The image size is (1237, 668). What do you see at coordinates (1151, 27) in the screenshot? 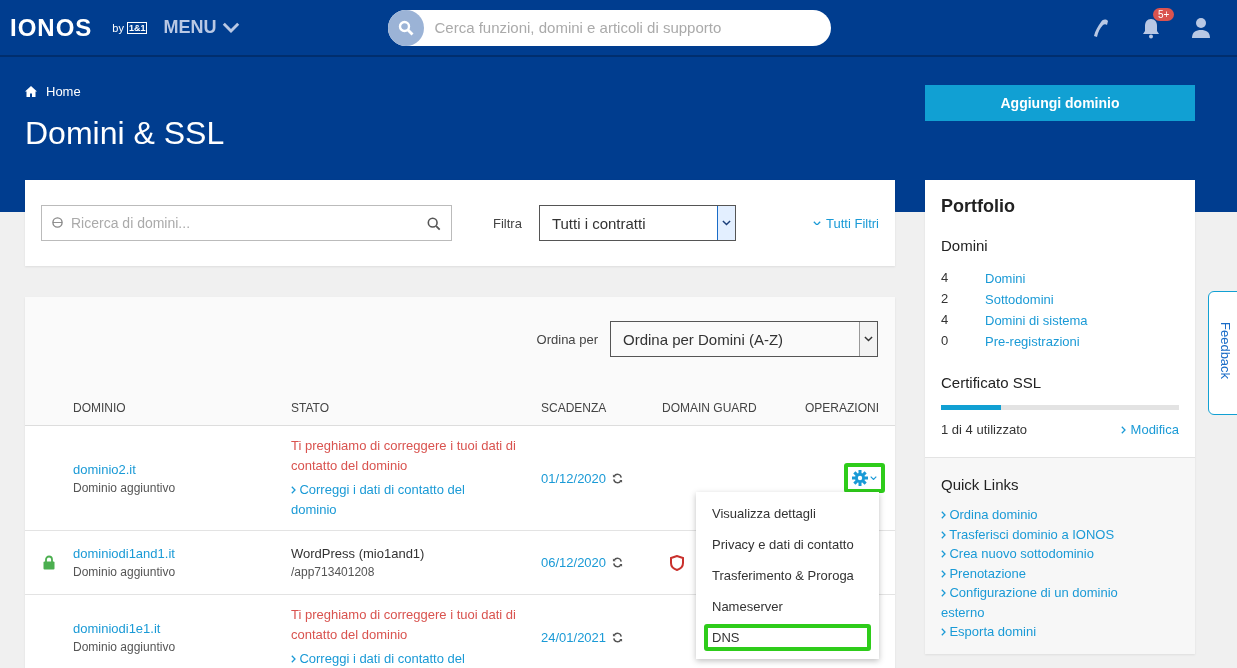
I see `bell-icon` at bounding box center [1151, 27].